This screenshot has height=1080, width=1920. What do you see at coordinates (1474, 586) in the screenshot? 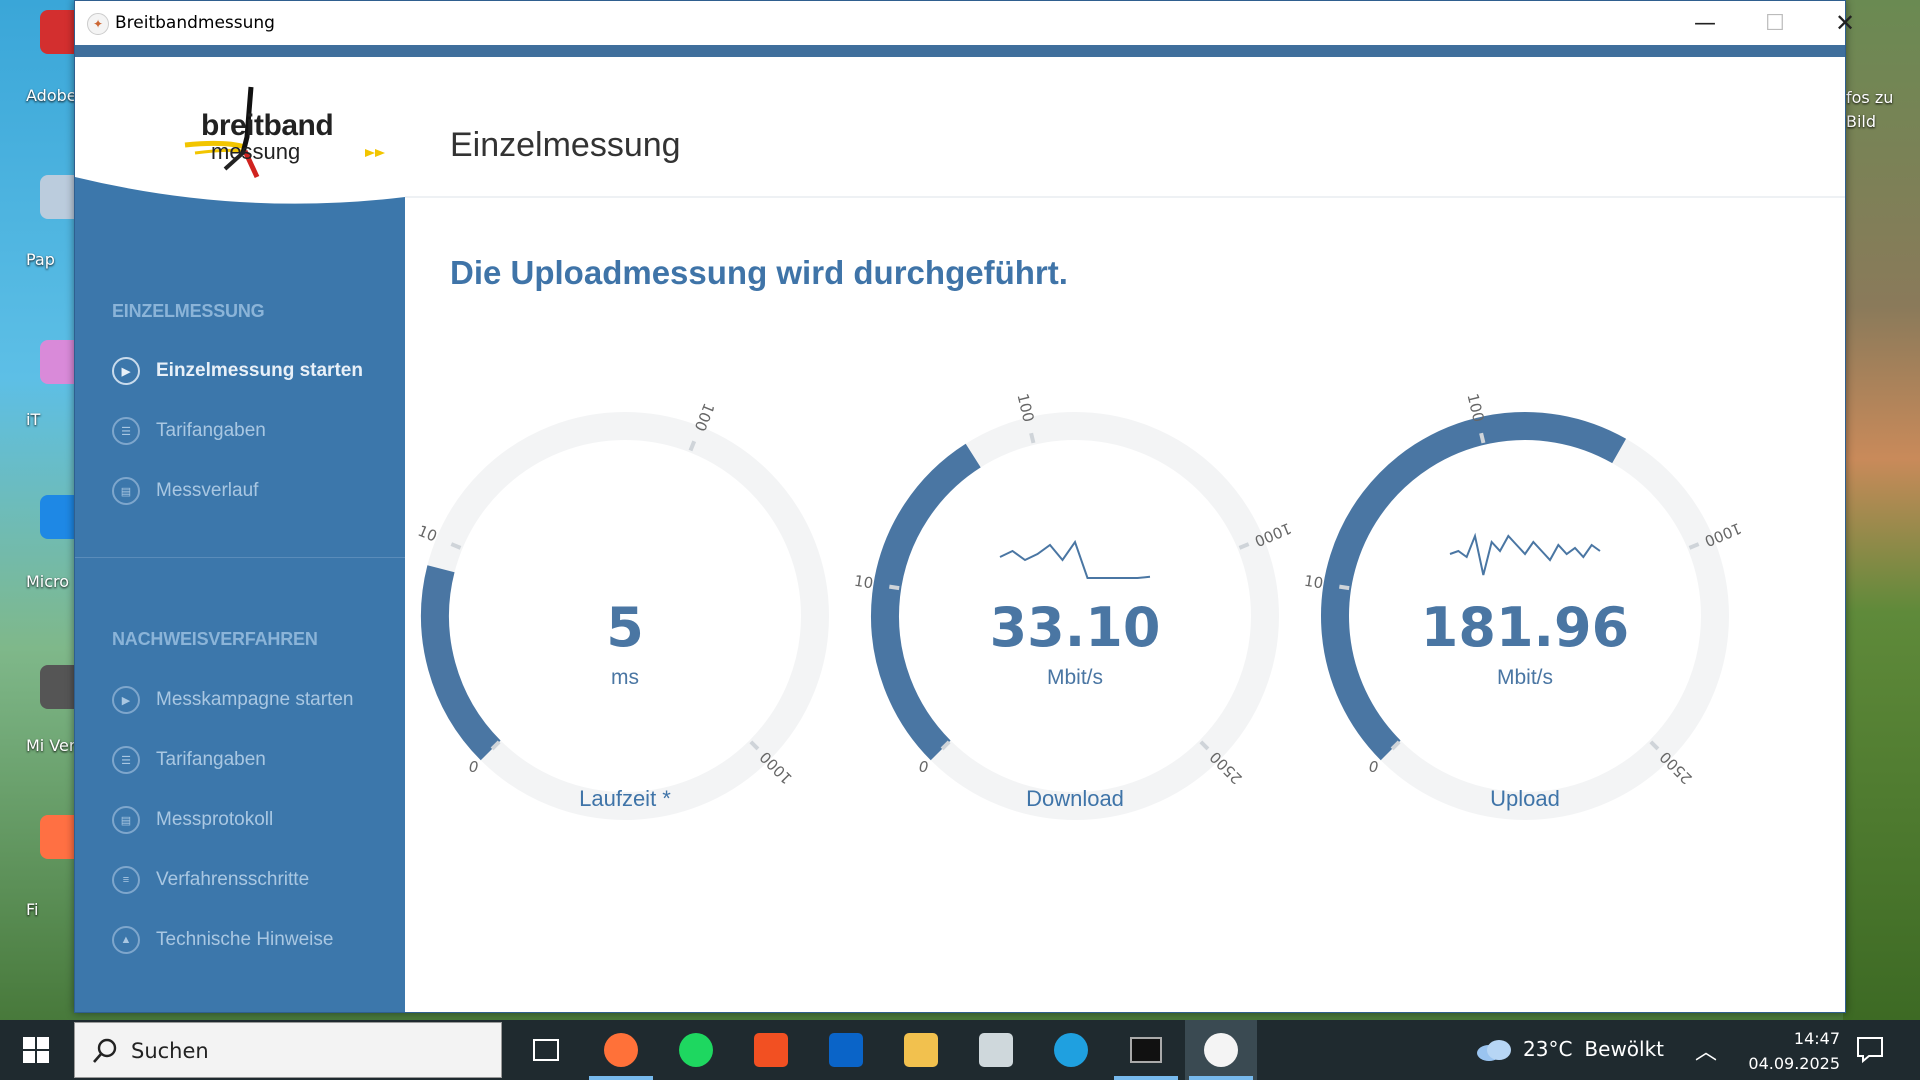
I see `upload-gauge-fill` at bounding box center [1474, 586].